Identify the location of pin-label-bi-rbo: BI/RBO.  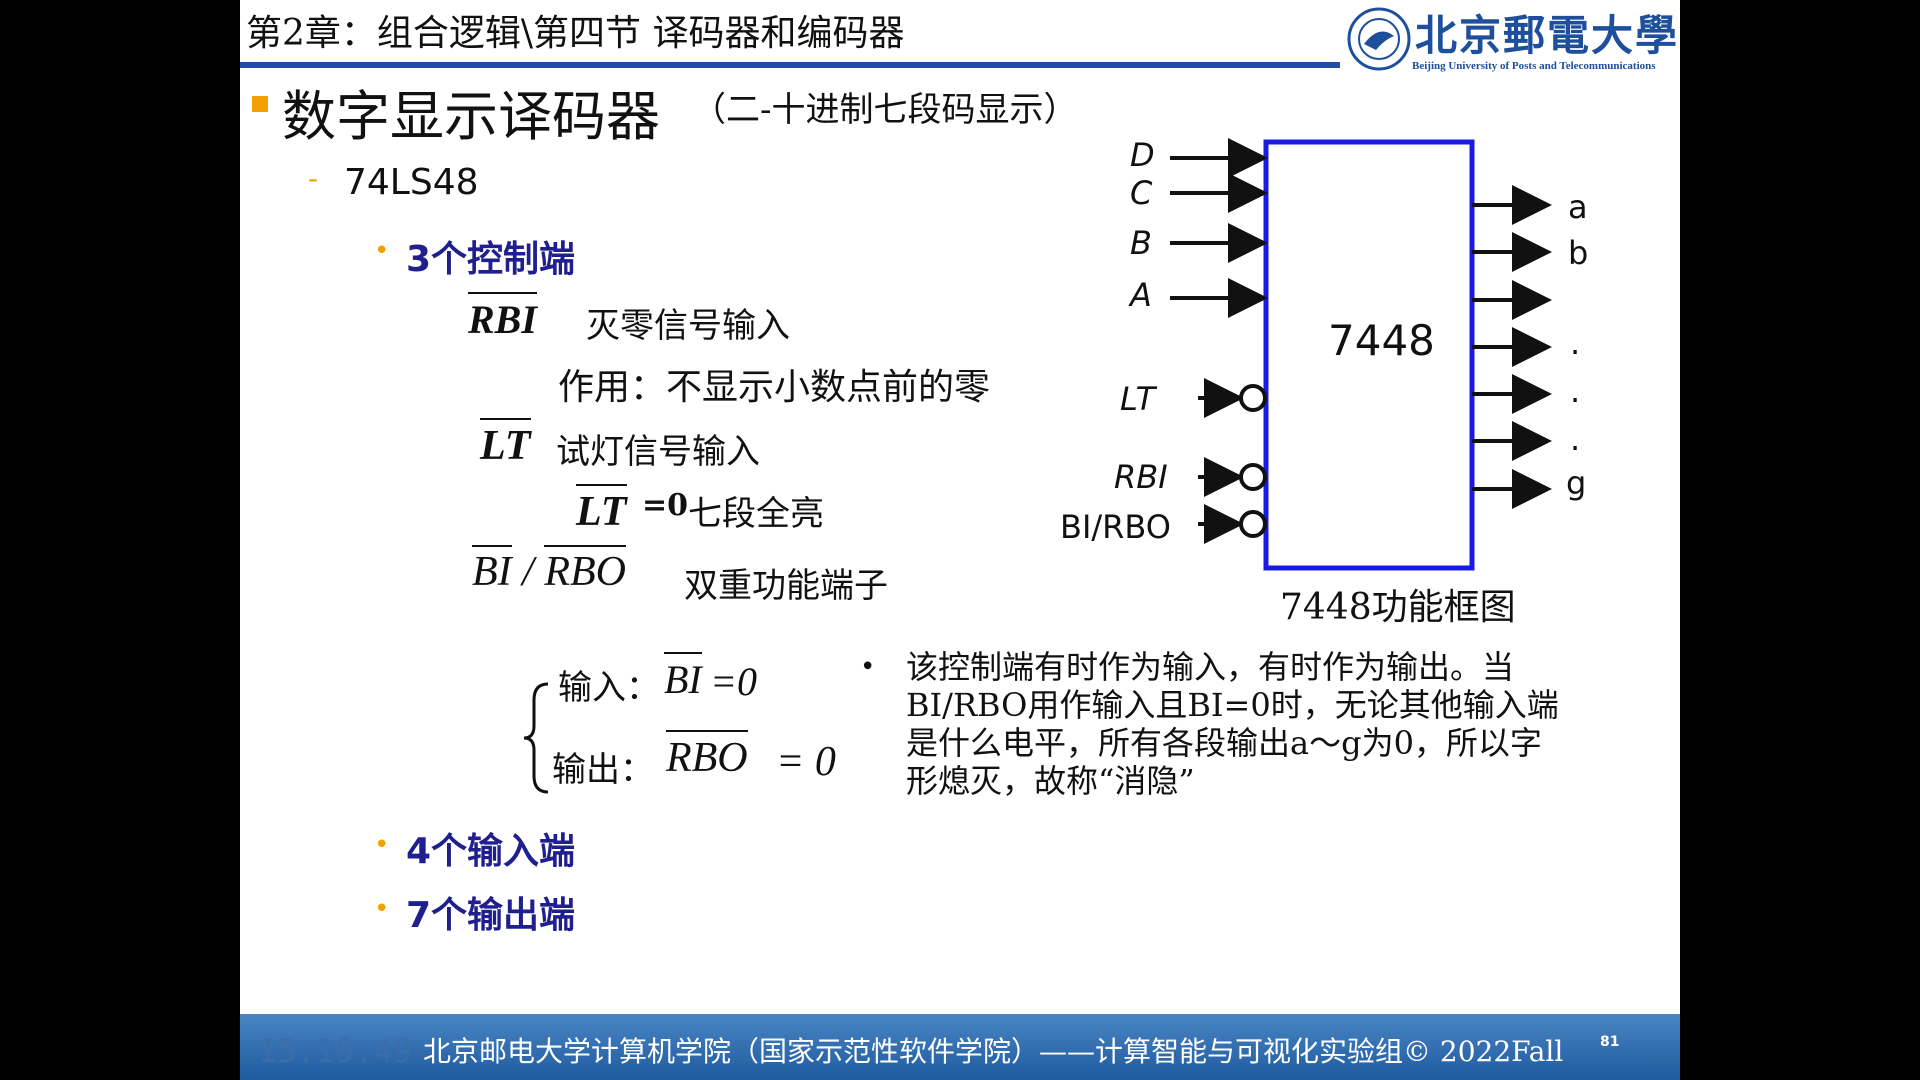
(1115, 527).